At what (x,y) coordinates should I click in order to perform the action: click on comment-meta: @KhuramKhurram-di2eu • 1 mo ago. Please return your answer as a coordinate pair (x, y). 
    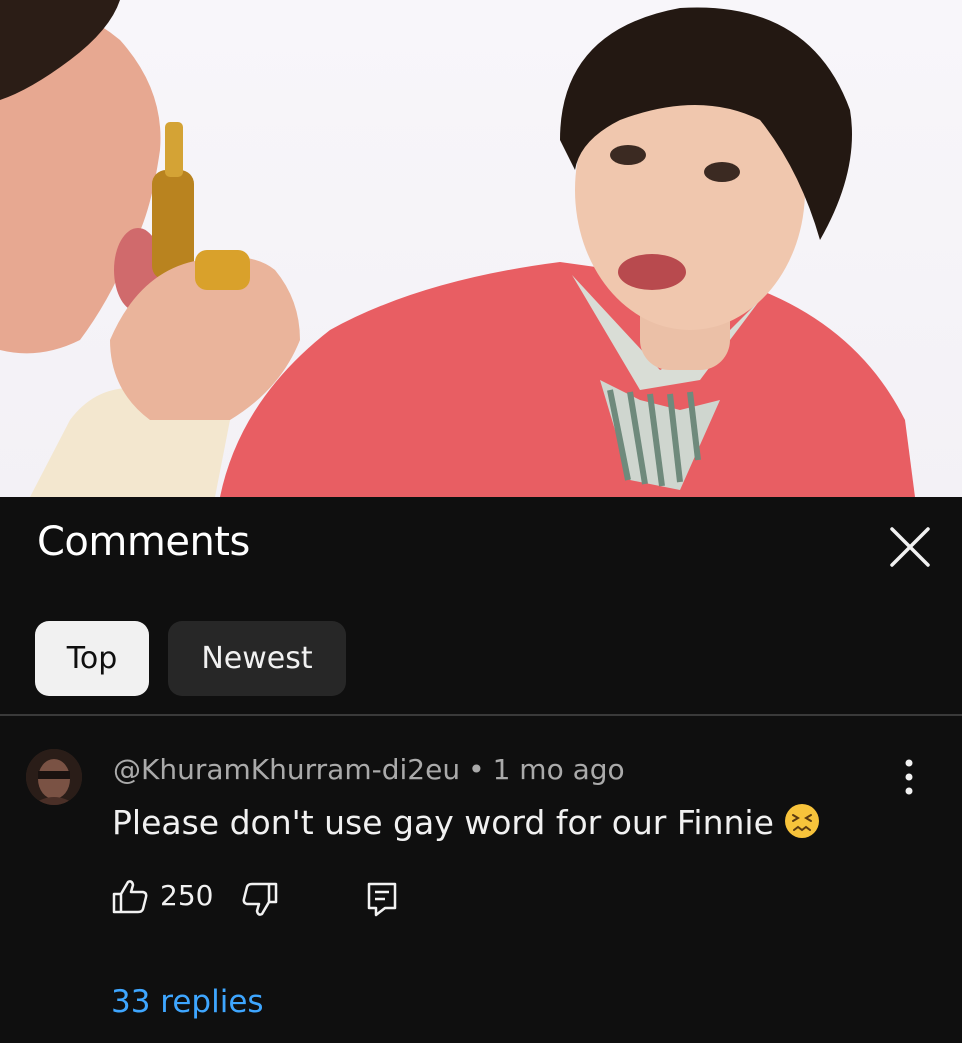
    Looking at the image, I should click on (369, 769).